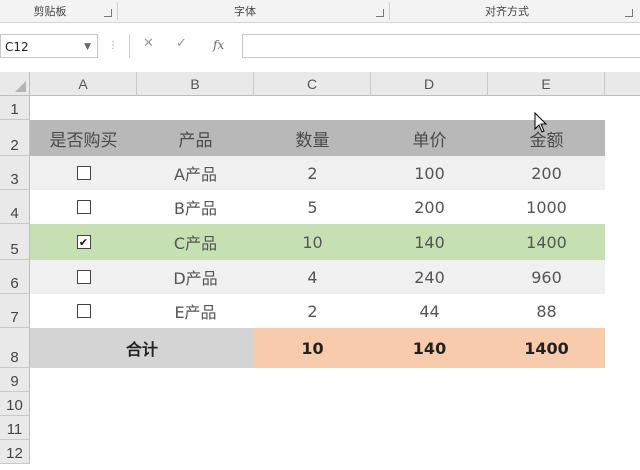 Image resolution: width=640 pixels, height=470 pixels. I want to click on clipboard-dialog-launcher-icon, so click(108, 13).